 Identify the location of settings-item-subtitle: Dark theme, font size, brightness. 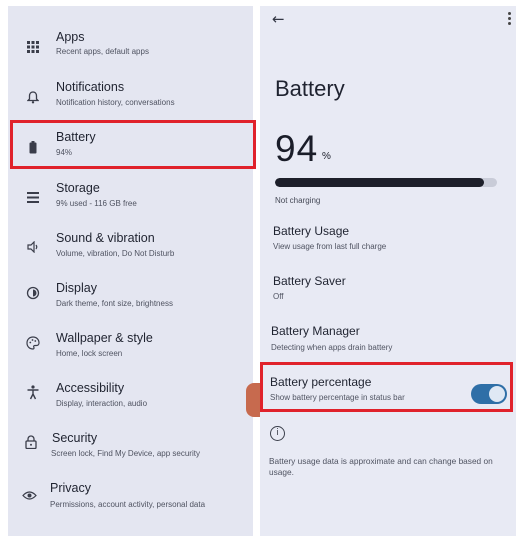
(114, 303).